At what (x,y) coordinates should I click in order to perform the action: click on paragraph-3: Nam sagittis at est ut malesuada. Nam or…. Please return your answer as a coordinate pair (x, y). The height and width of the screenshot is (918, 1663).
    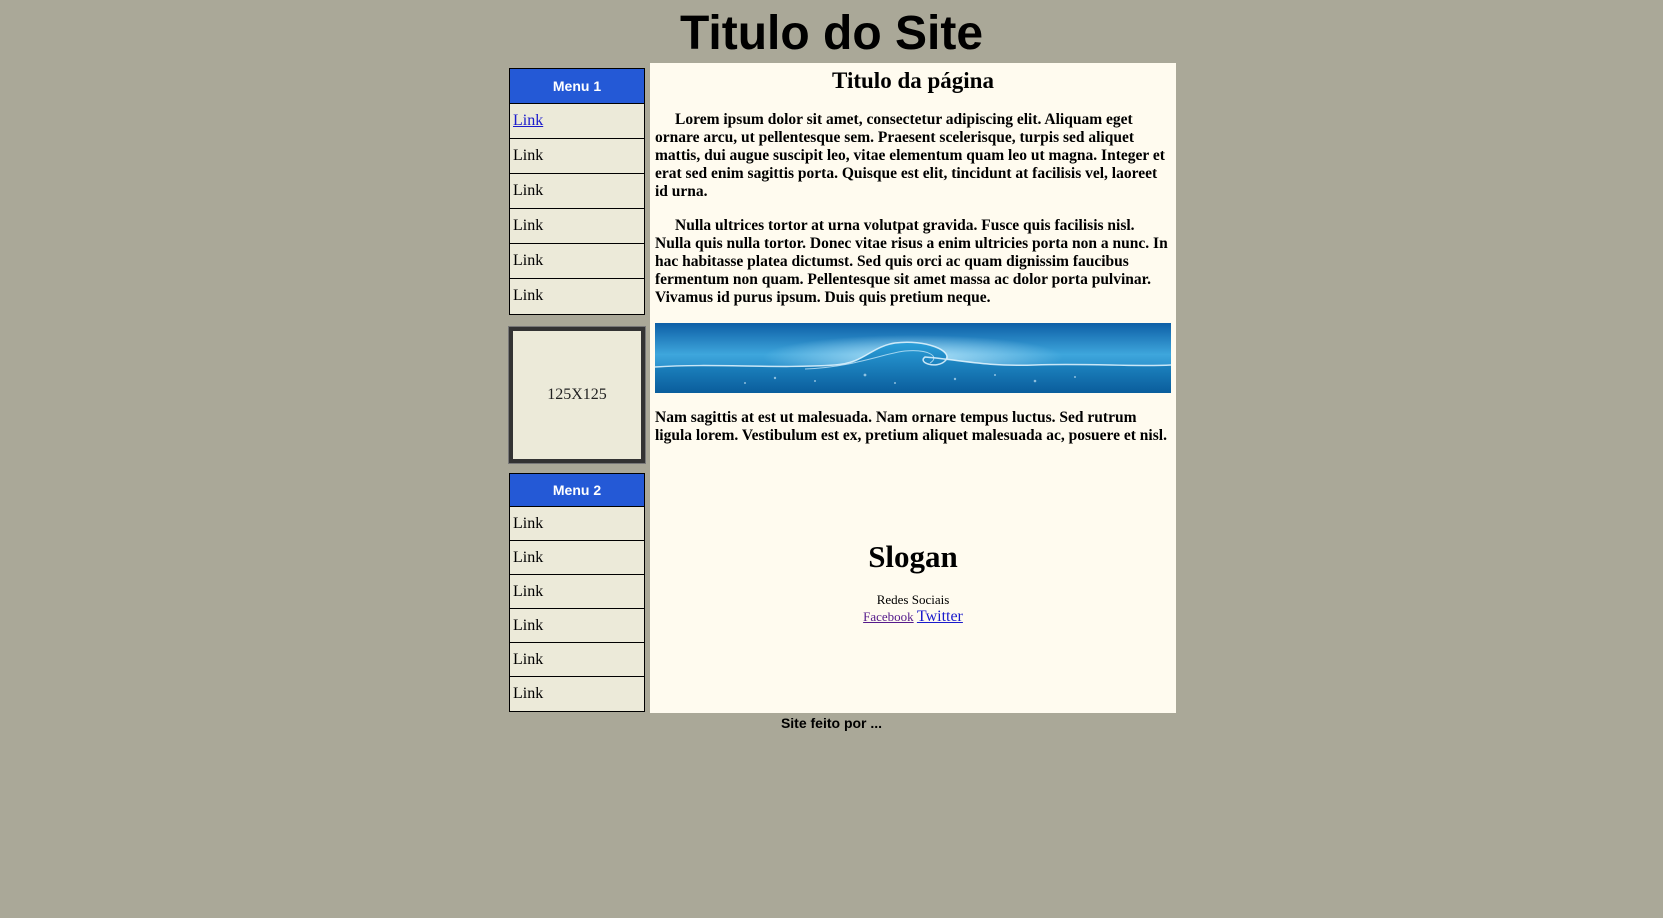
    Looking at the image, I should click on (911, 426).